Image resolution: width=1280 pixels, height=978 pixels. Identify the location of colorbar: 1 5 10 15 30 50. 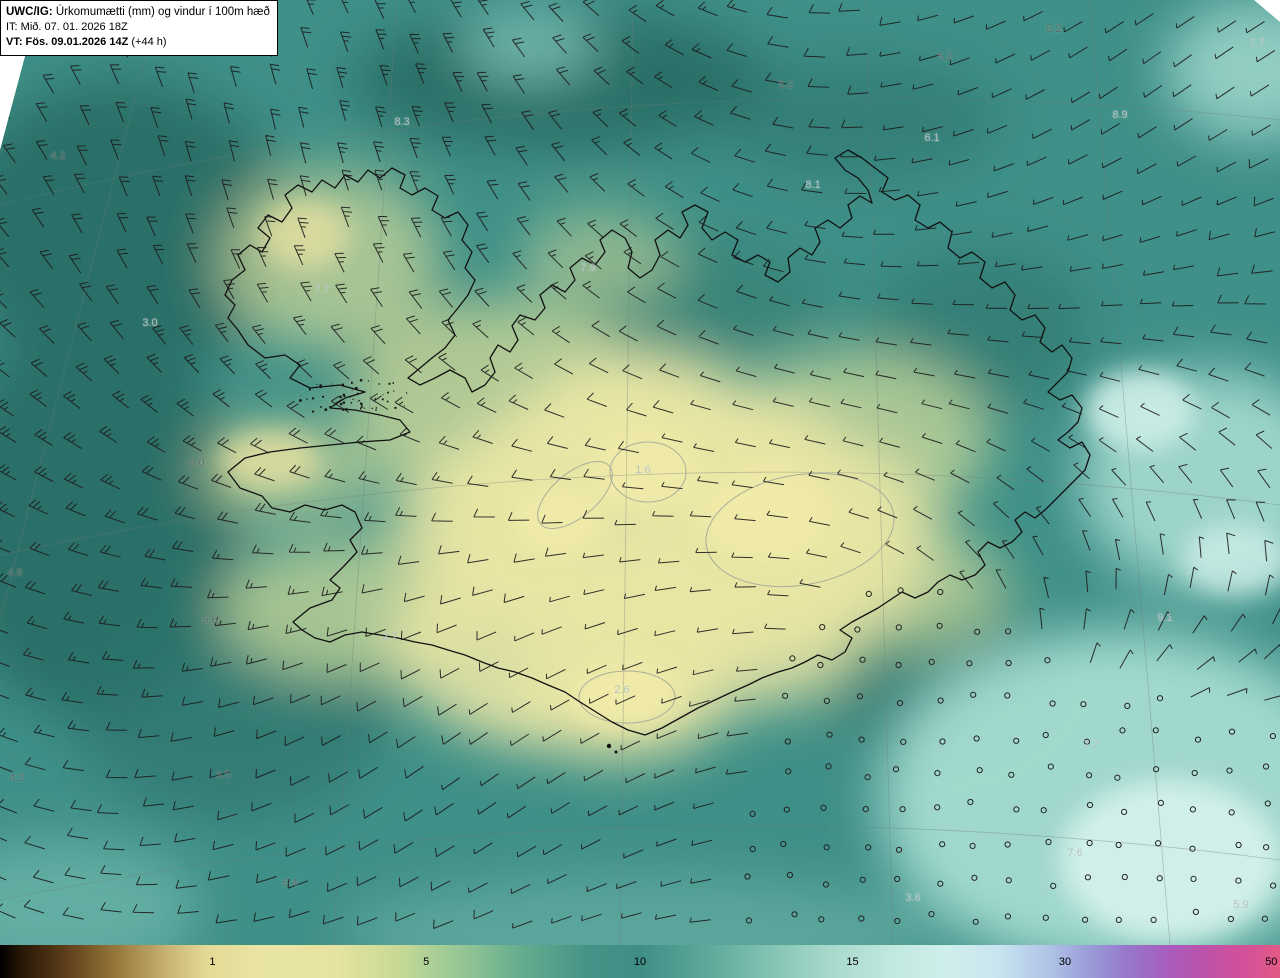
(640, 961).